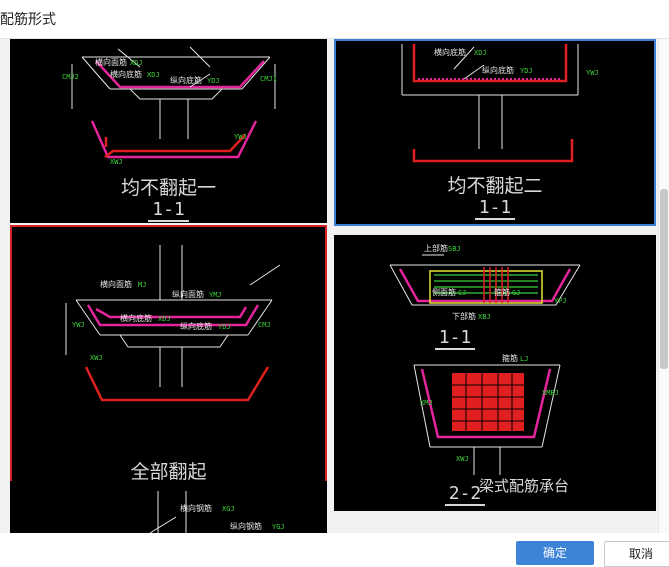  Describe the element at coordinates (444, 292) in the screenshot. I see `svg-text: 侧面筋` at that location.